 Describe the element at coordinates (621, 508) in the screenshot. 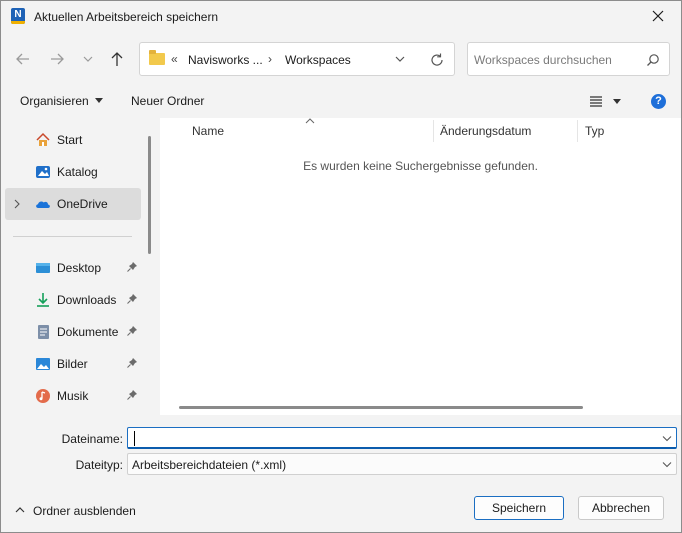

I see `cancel-button: Abbrechen` at that location.